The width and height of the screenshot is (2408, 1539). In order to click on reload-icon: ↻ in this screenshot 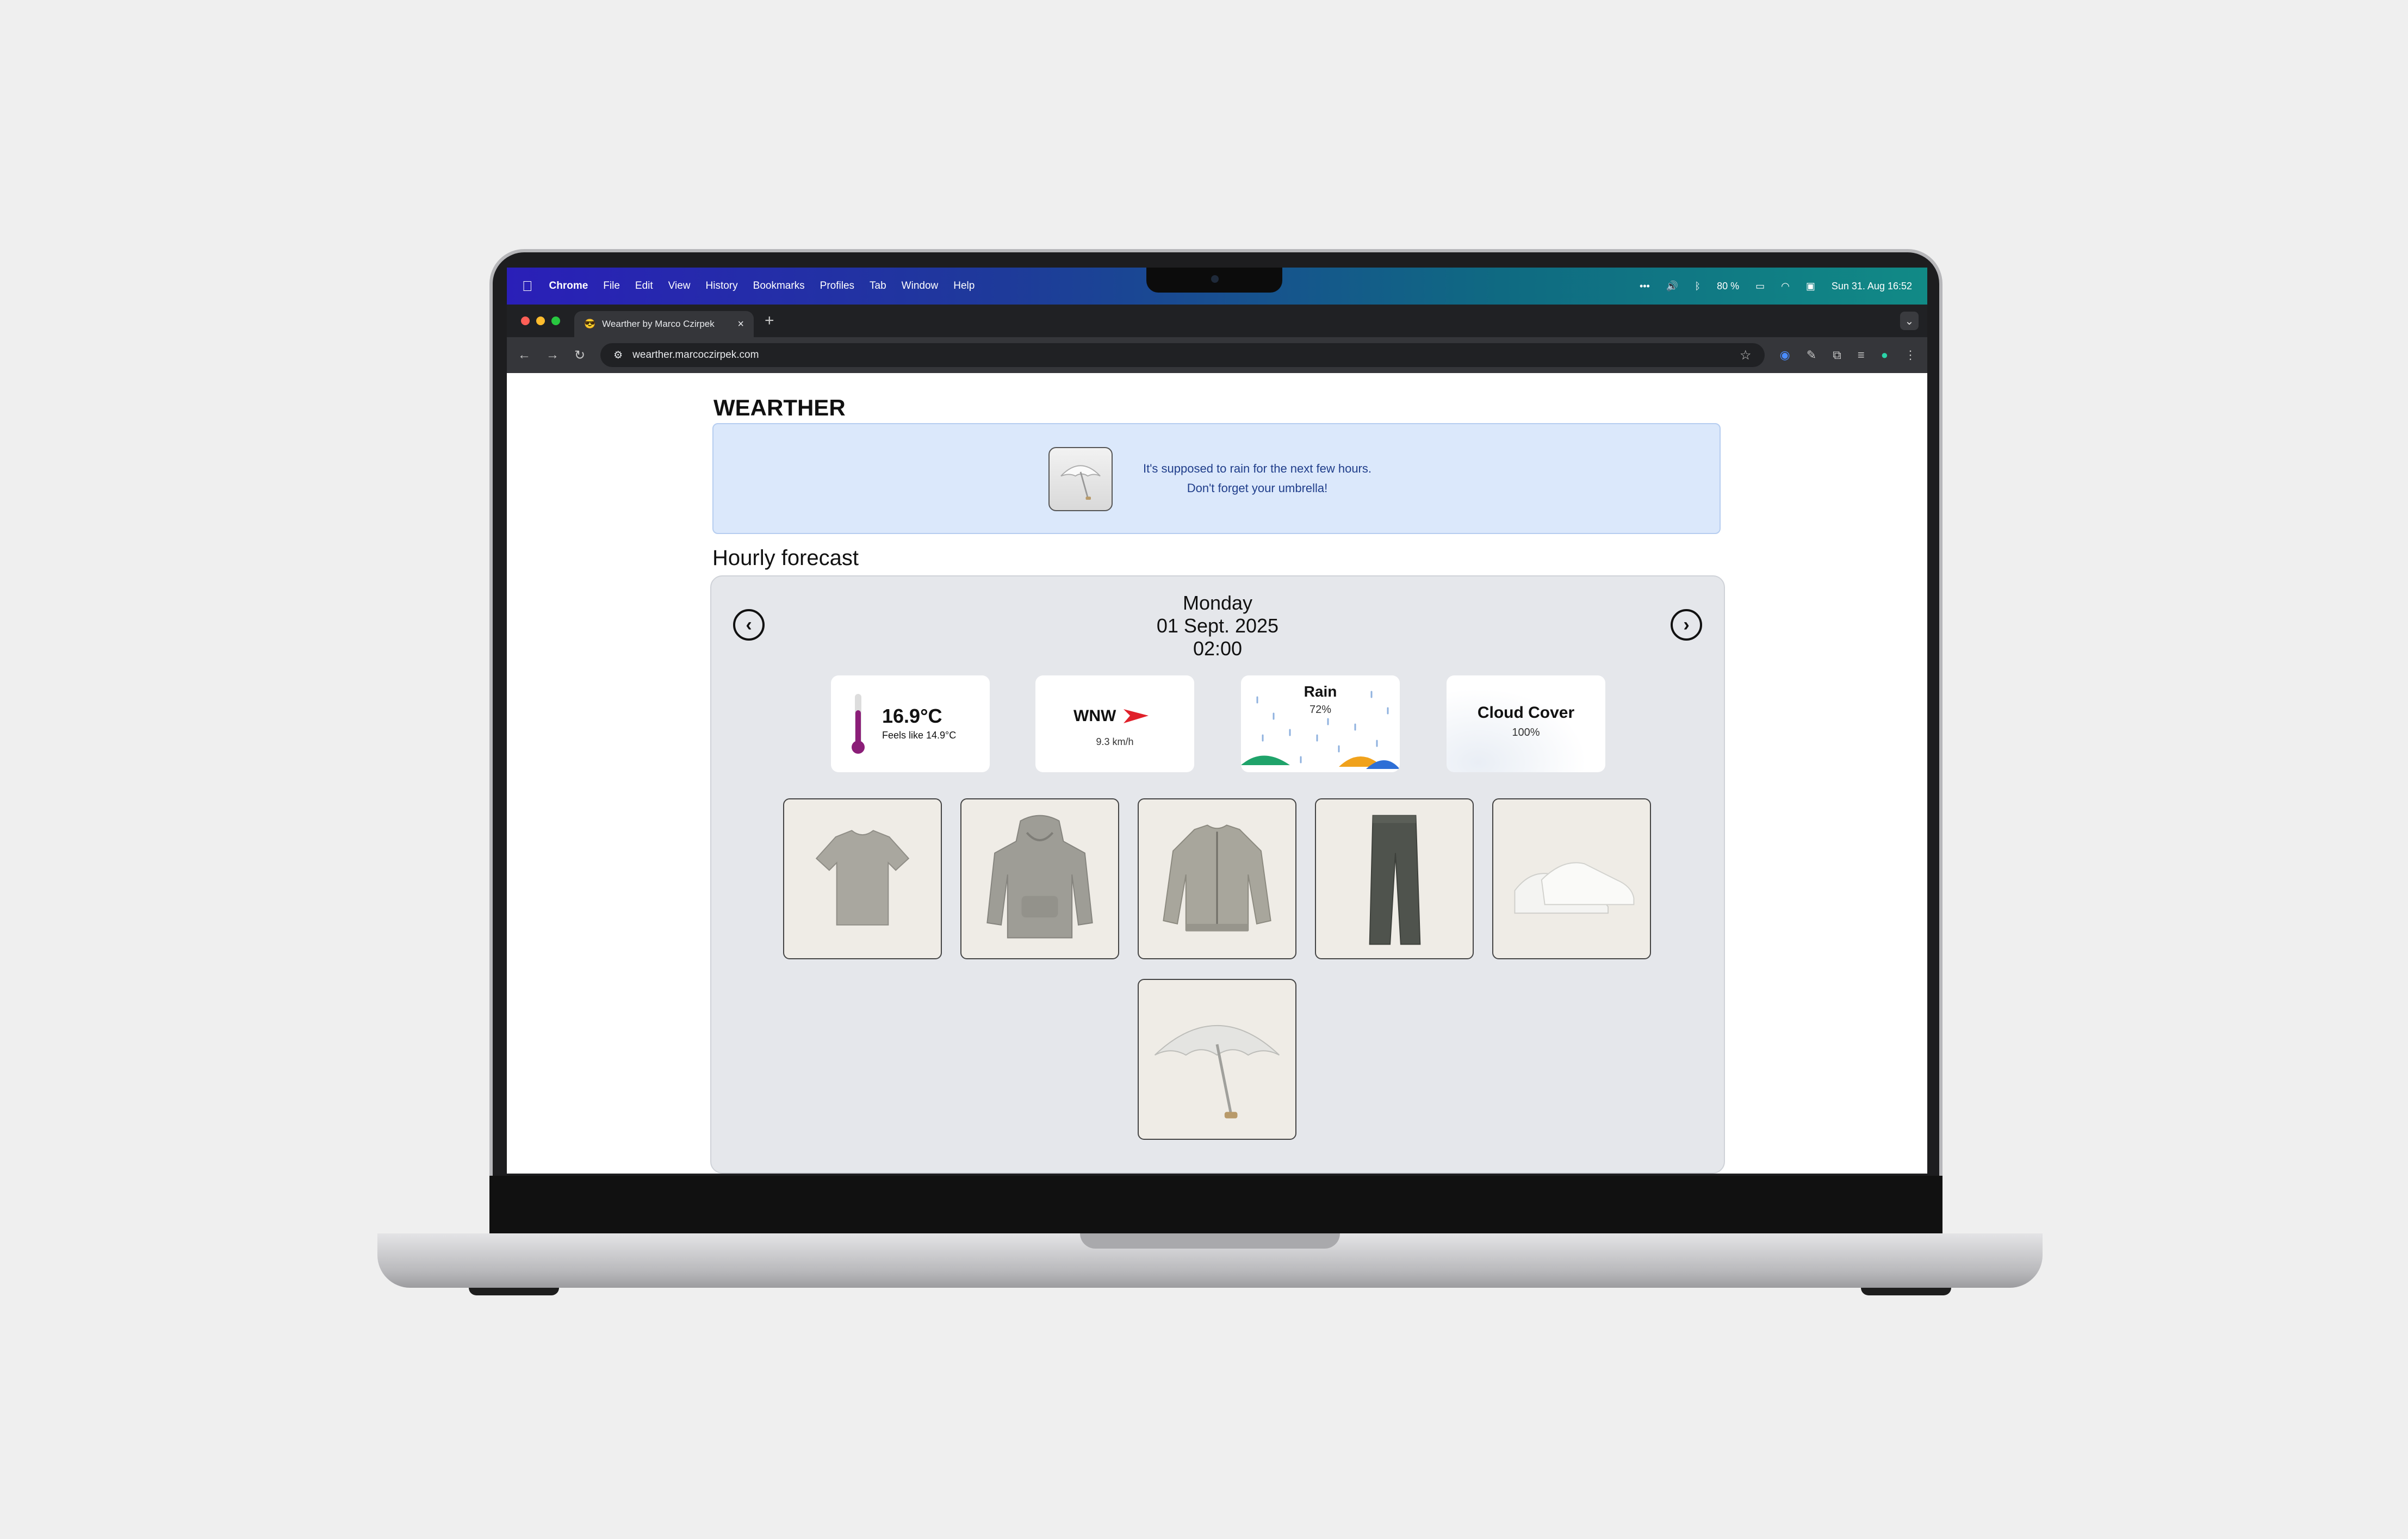, I will do `click(579, 355)`.